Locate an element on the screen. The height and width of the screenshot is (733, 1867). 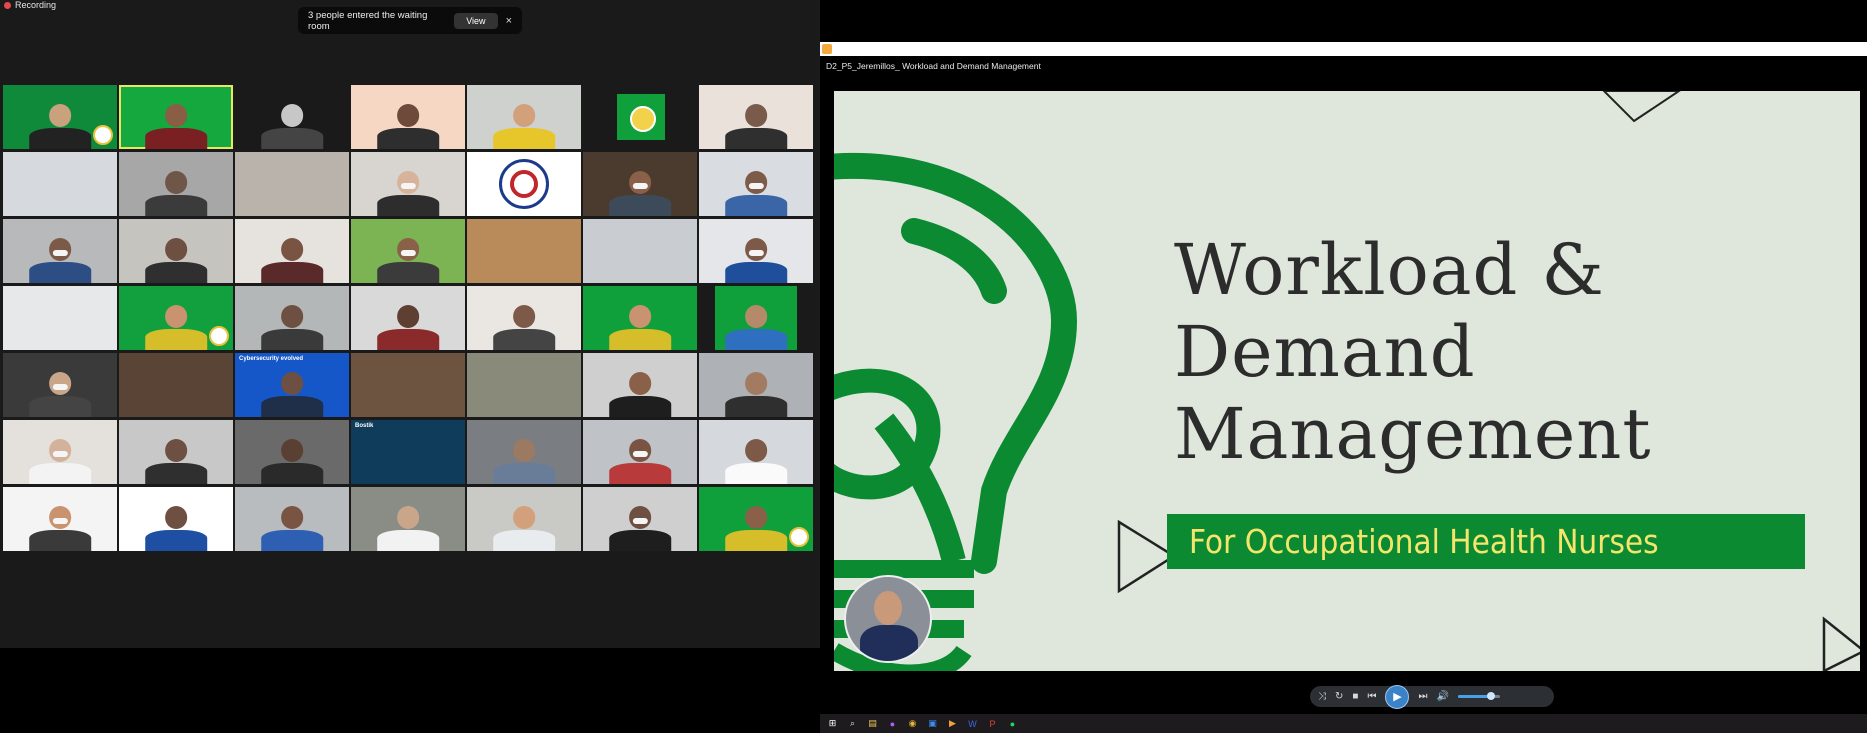
pdf-icon: P is located at coordinates (992, 723).